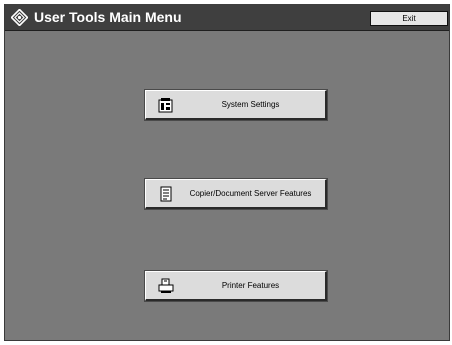 Image resolution: width=452 pixels, height=345 pixels. What do you see at coordinates (166, 286) in the screenshot?
I see `printer-icon` at bounding box center [166, 286].